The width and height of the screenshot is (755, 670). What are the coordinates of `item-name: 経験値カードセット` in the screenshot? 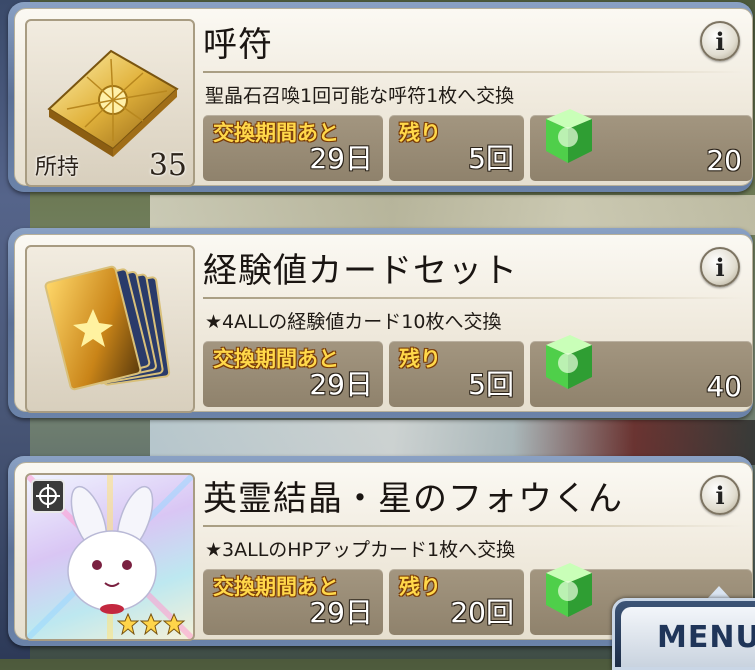 It's located at (360, 271).